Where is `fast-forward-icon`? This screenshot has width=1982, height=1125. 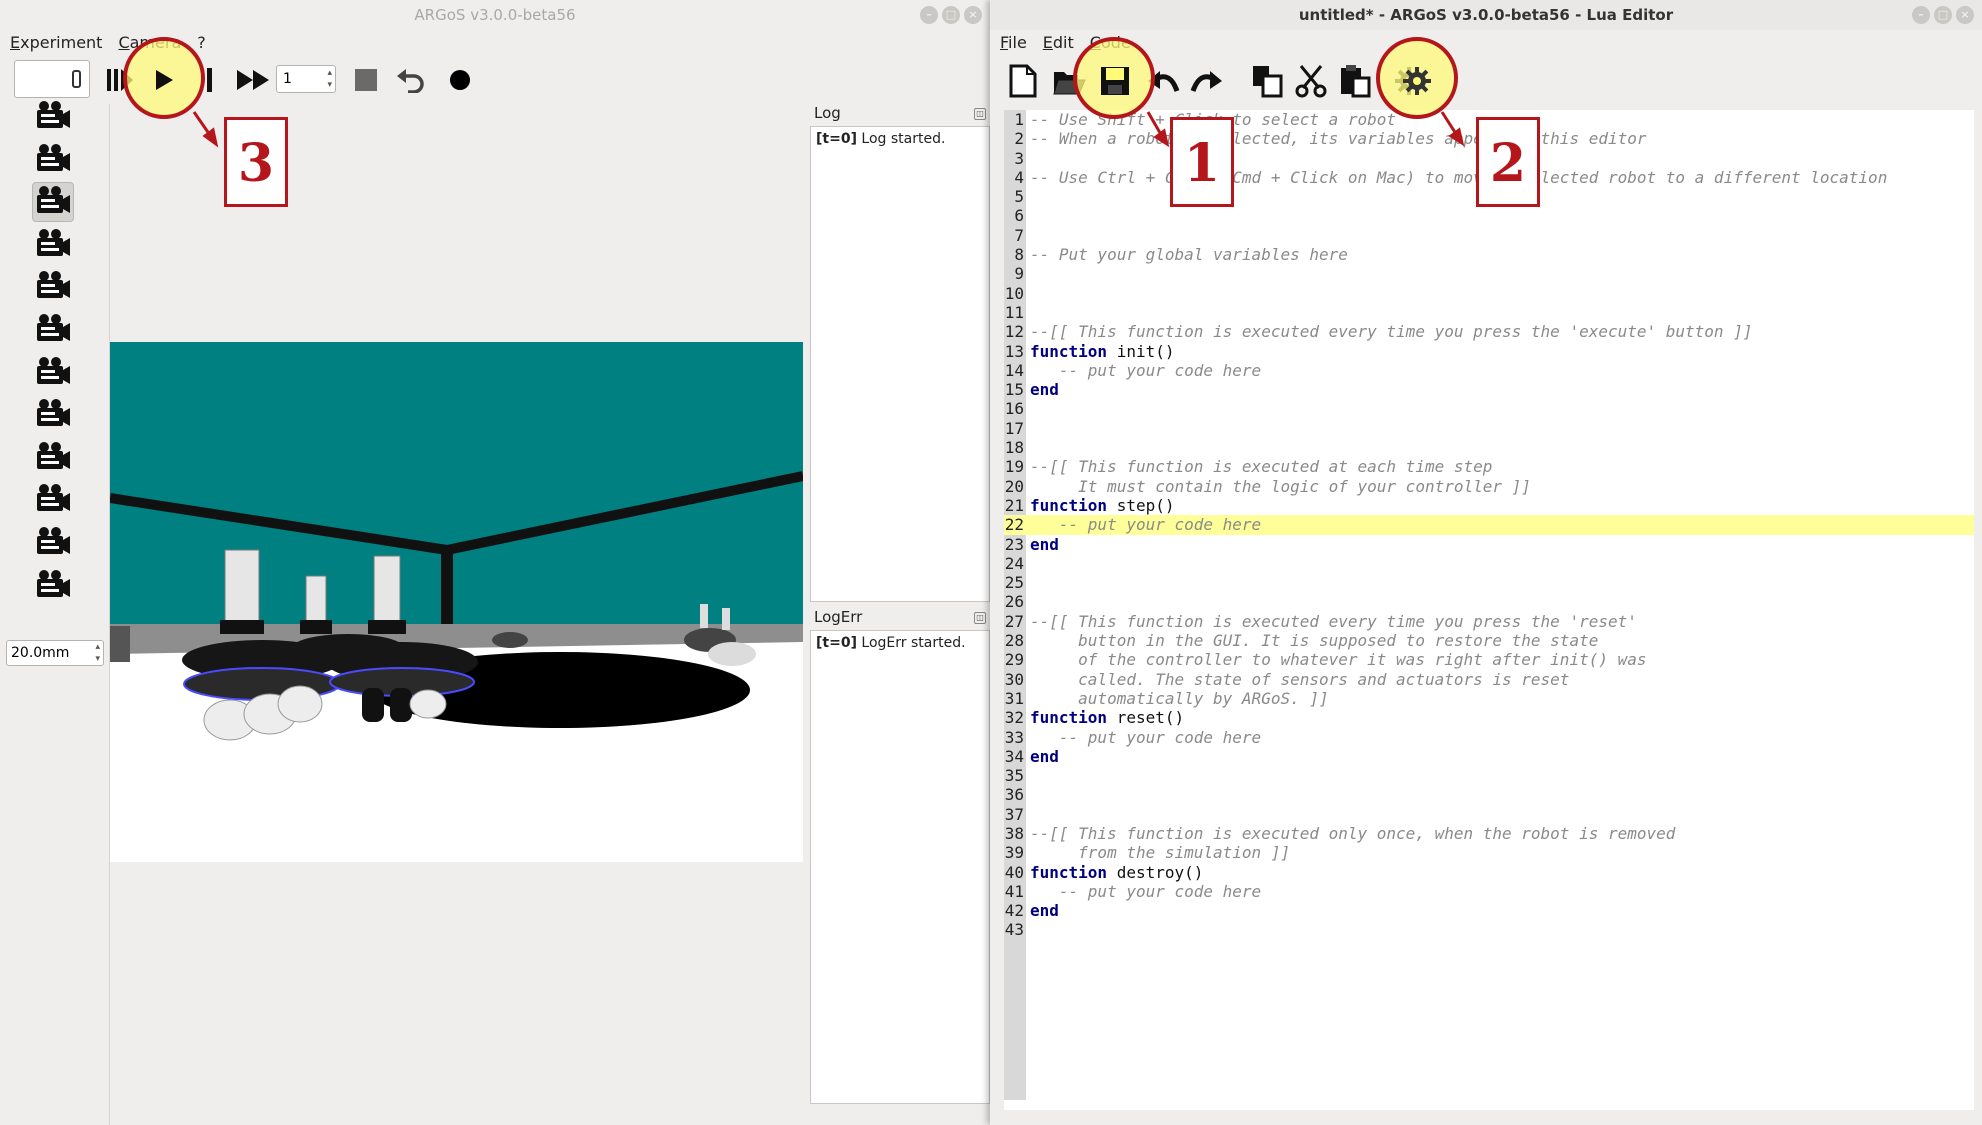
fast-forward-icon is located at coordinates (254, 80).